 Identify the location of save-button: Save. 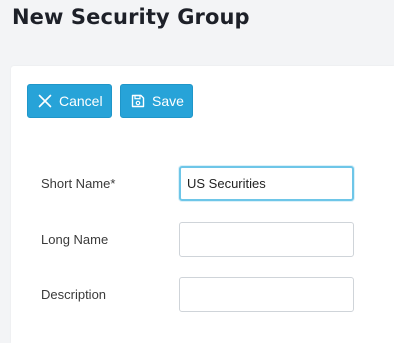
(156, 101).